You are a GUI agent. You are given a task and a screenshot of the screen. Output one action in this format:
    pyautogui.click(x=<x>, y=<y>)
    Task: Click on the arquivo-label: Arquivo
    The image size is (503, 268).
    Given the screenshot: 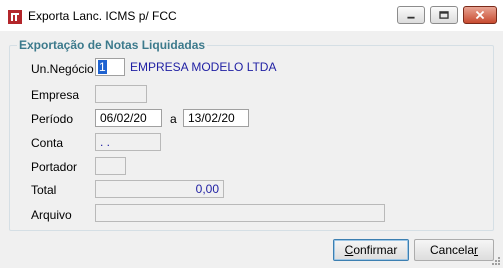 What is the action you would take?
    pyautogui.click(x=51, y=215)
    